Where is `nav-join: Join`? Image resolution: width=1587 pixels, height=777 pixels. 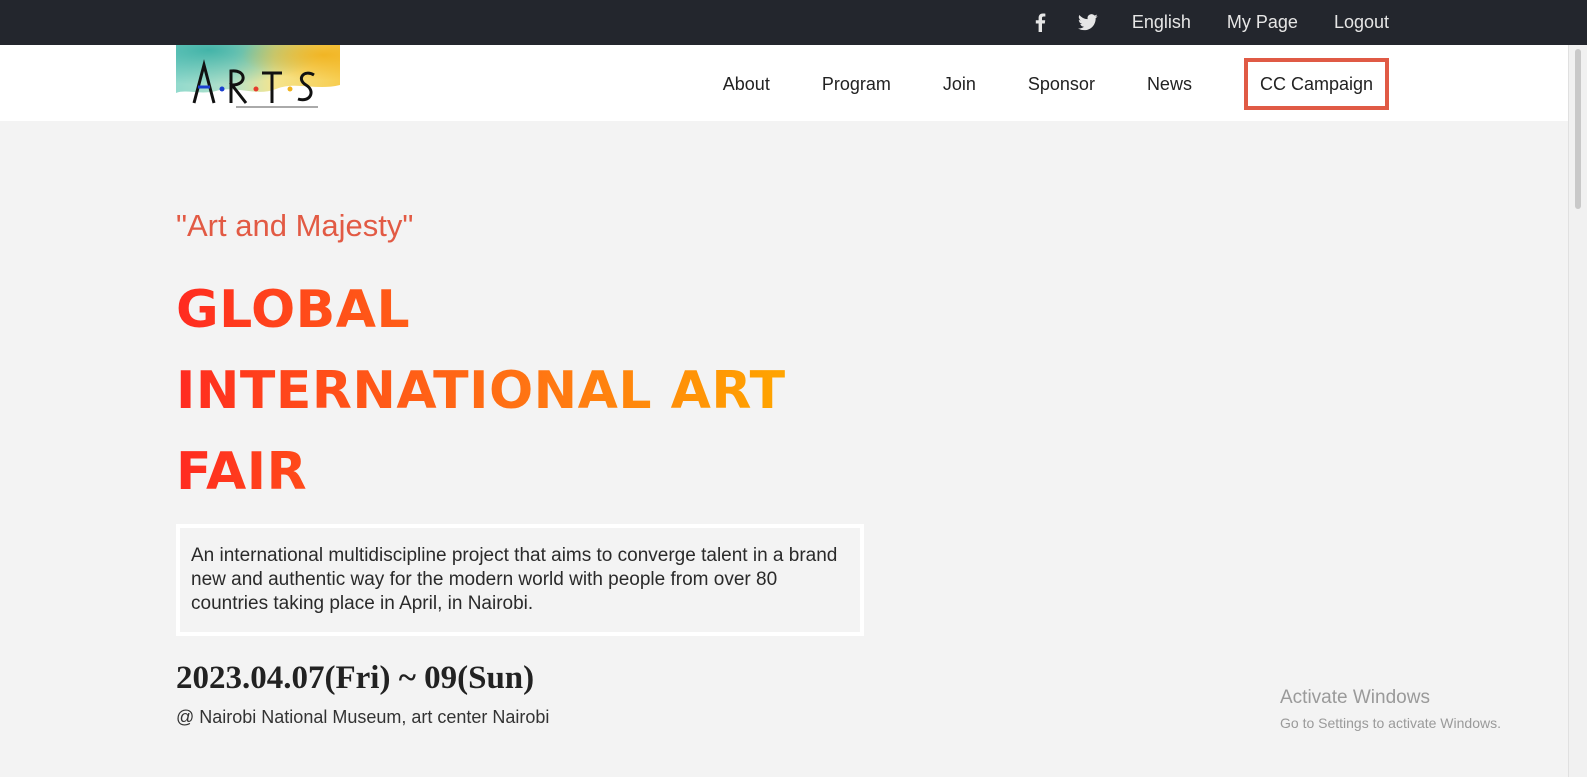
nav-join: Join is located at coordinates (959, 84).